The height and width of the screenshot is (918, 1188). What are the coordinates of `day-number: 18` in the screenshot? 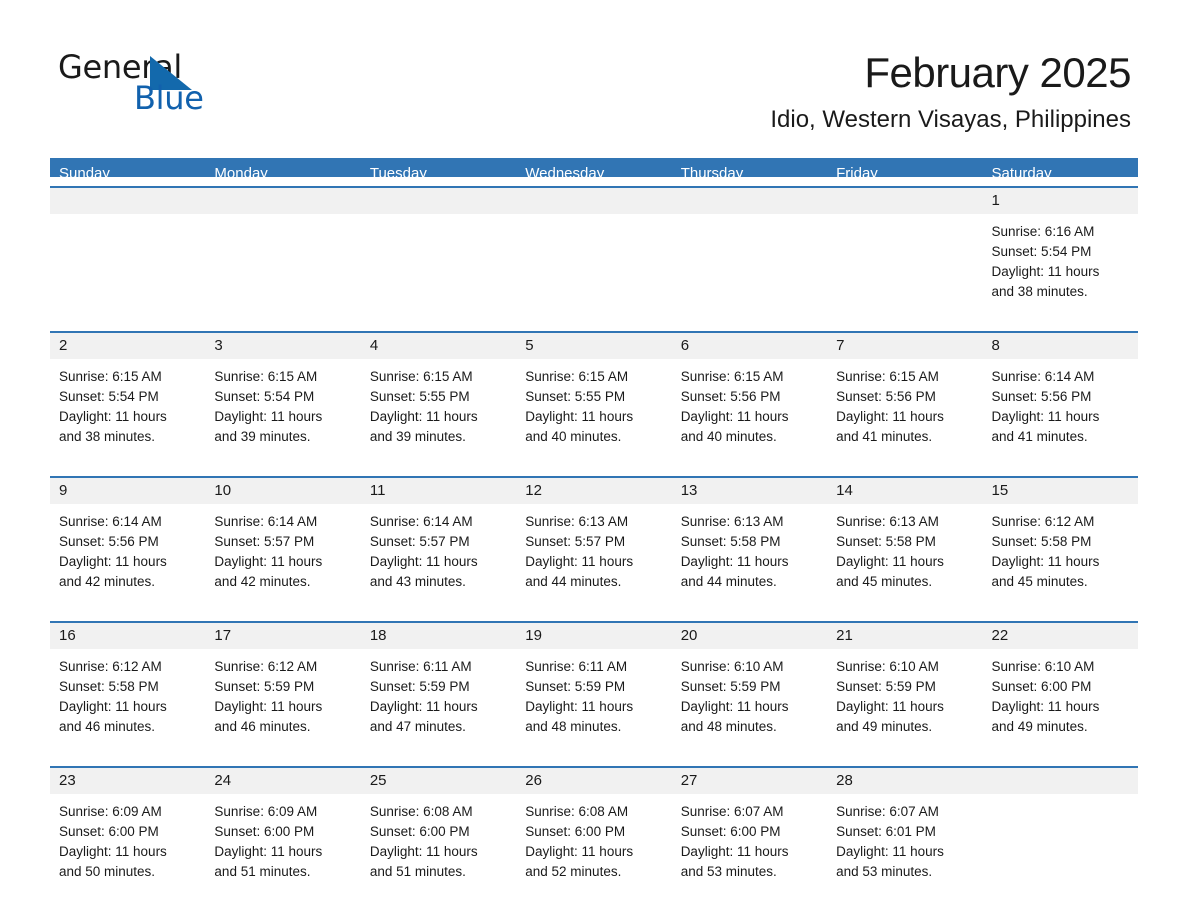 It's located at (438, 636).